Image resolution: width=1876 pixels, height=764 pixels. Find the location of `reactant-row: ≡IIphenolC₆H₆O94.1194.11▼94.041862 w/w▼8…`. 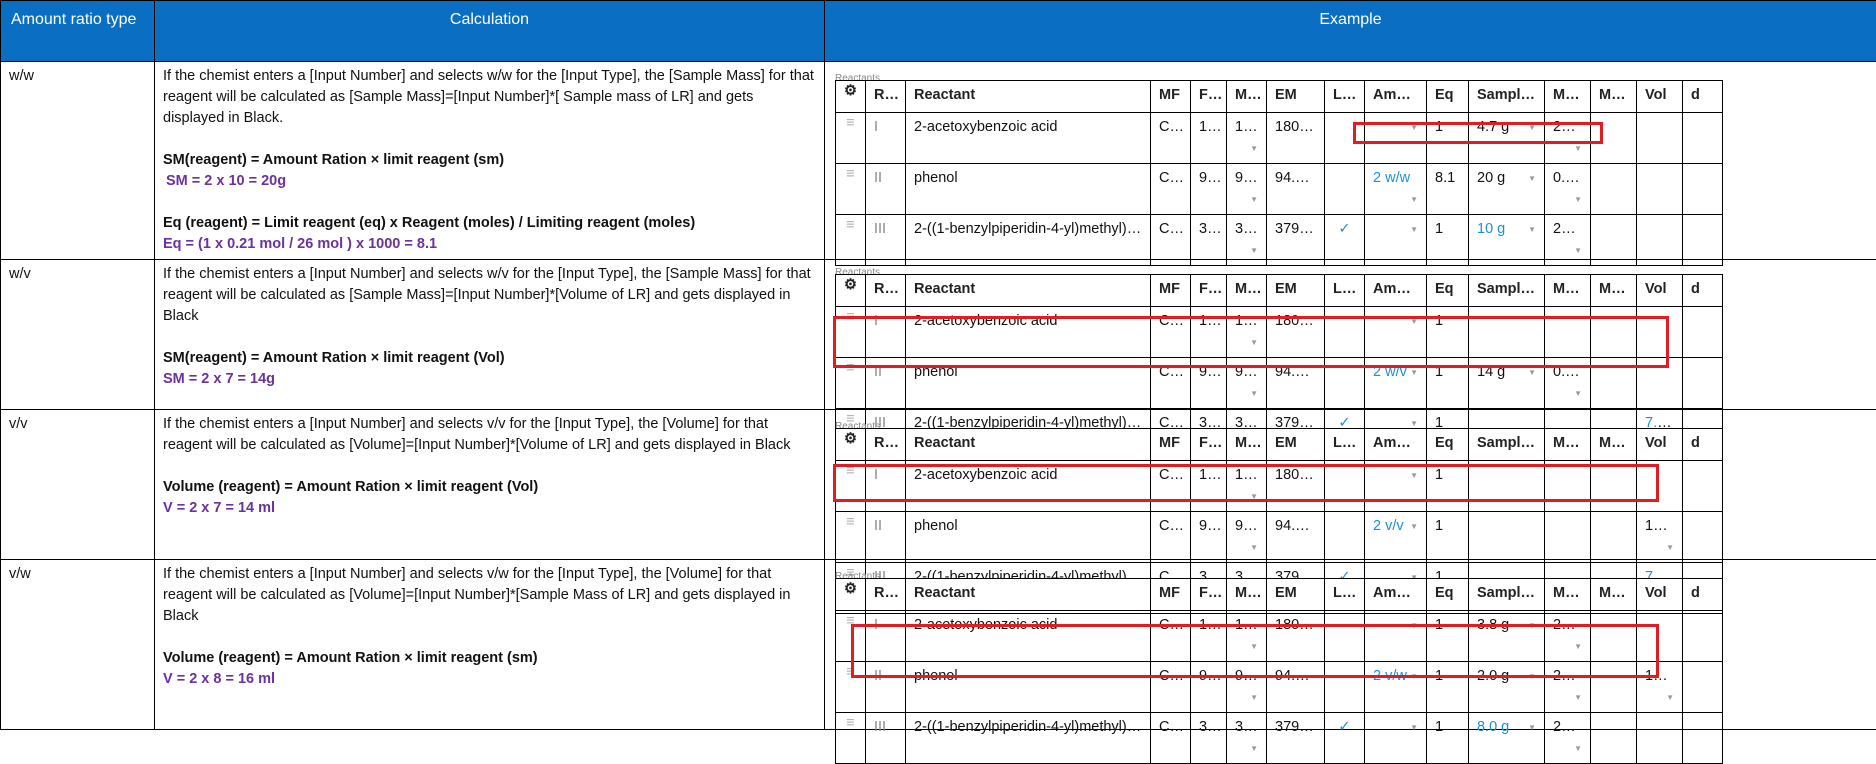

reactant-row: ≡IIphenolC₆H₆O94.1194.11▼94.041862 w/w▼8… is located at coordinates (1279, 189).